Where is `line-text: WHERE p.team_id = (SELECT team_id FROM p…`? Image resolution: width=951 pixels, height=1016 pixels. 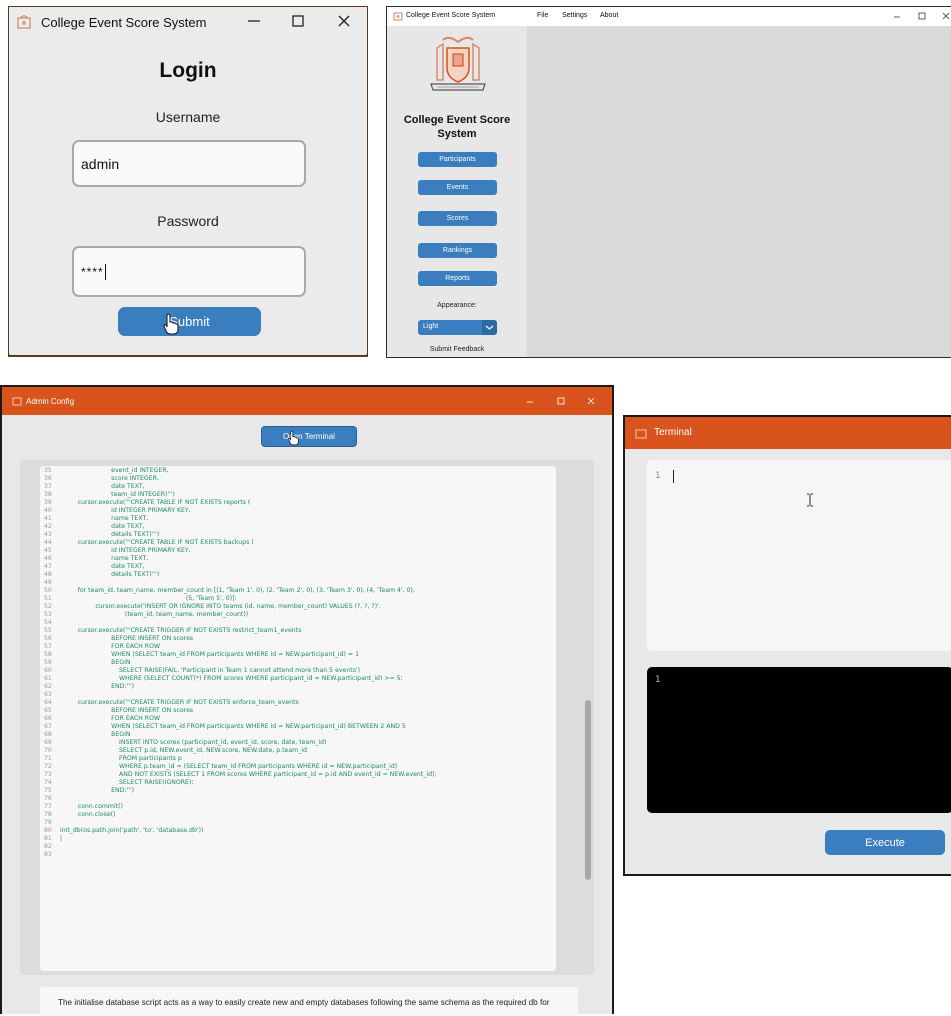 line-text: WHERE p.team_id = (SELECT team_id FROM p… is located at coordinates (229, 766).